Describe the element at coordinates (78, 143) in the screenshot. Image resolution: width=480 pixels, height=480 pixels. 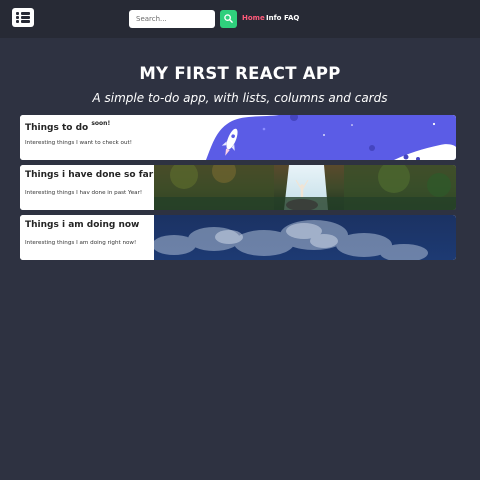
I see `card-text: Interesting things I want to check out!` at that location.